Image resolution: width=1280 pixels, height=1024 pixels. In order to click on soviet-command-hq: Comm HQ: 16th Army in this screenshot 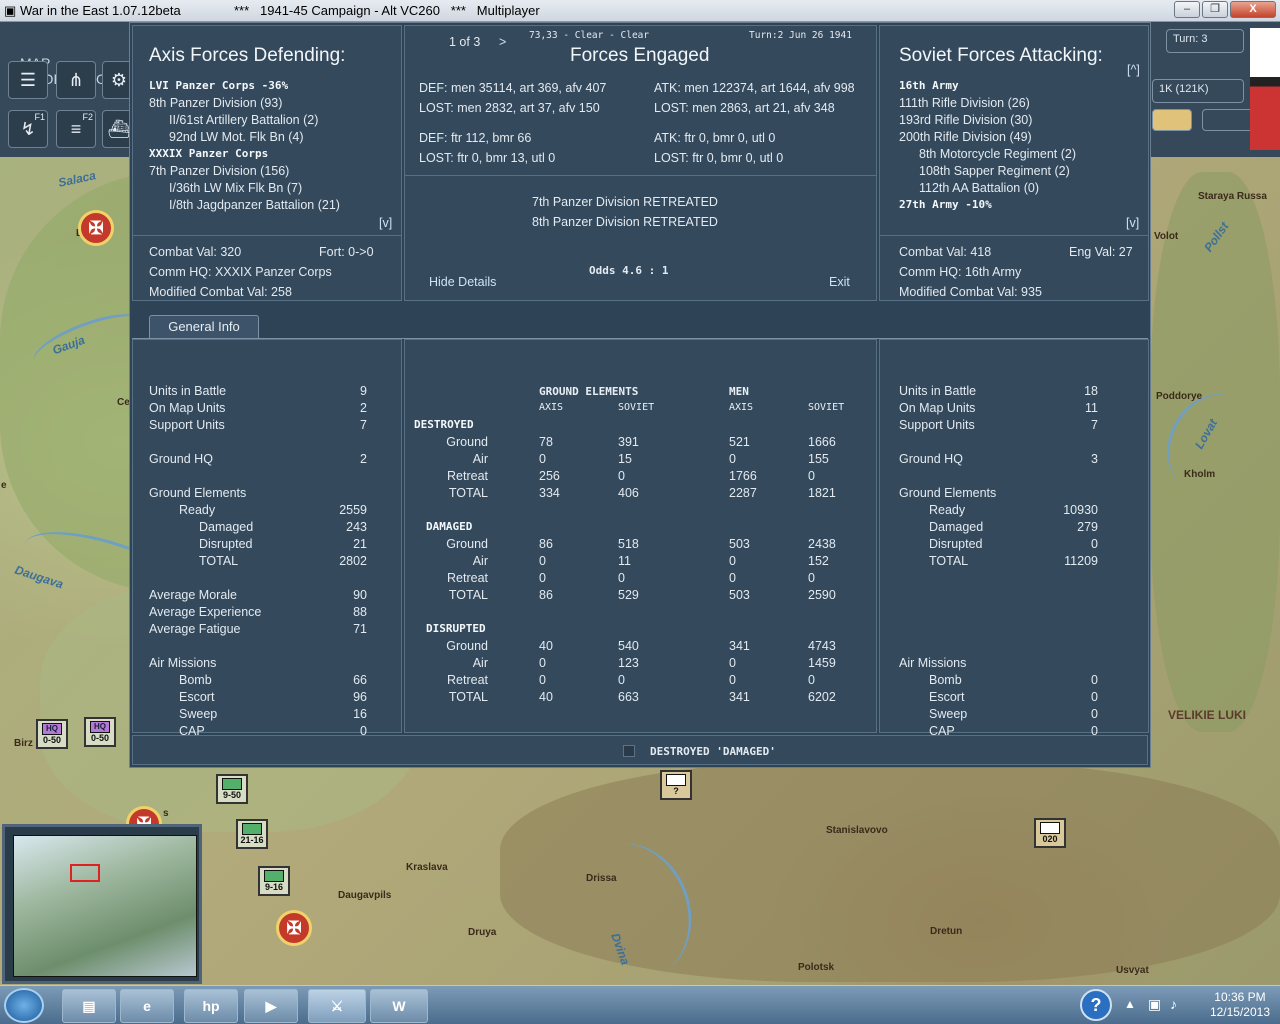, I will do `click(960, 272)`.